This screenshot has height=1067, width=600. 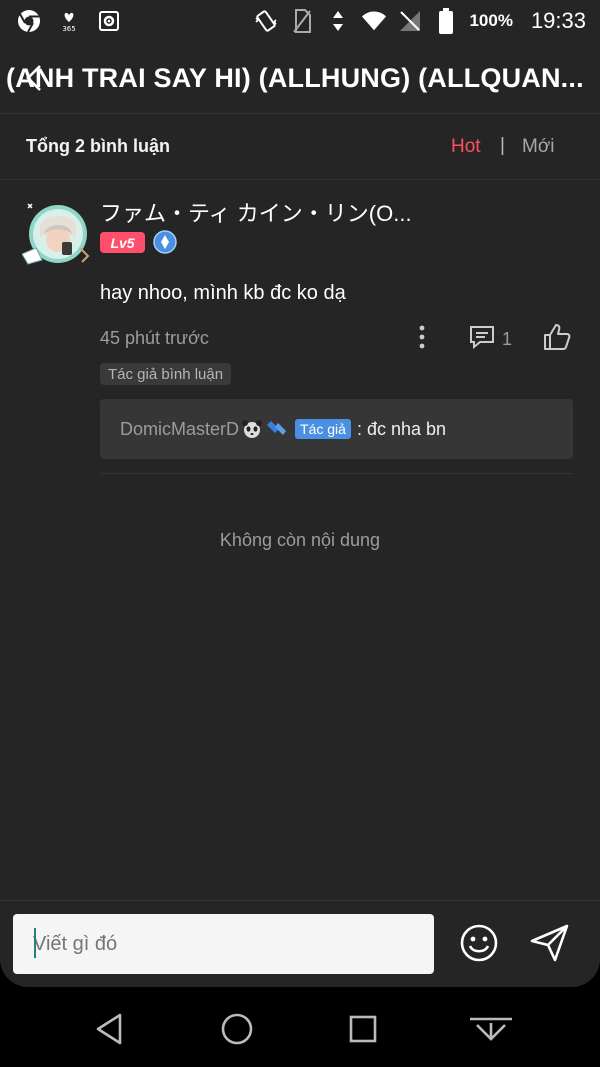 I want to click on triangle-back-icon, so click(x=109, y=1029).